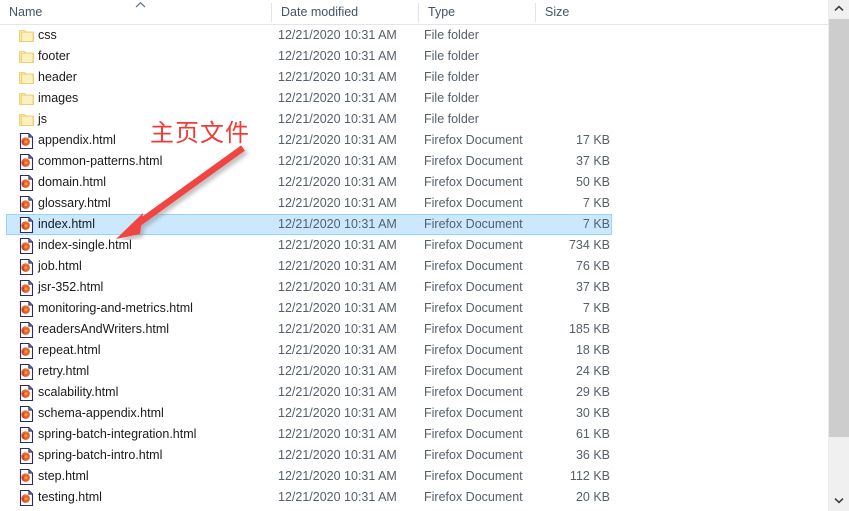 This screenshot has height=511, width=849. What do you see at coordinates (581, 12) in the screenshot?
I see `column-header-size: Size` at bounding box center [581, 12].